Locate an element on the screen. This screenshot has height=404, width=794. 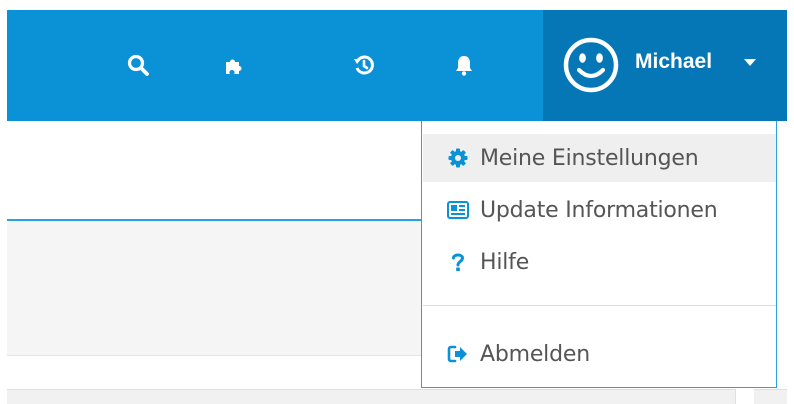
menu-divider is located at coordinates (599, 305).